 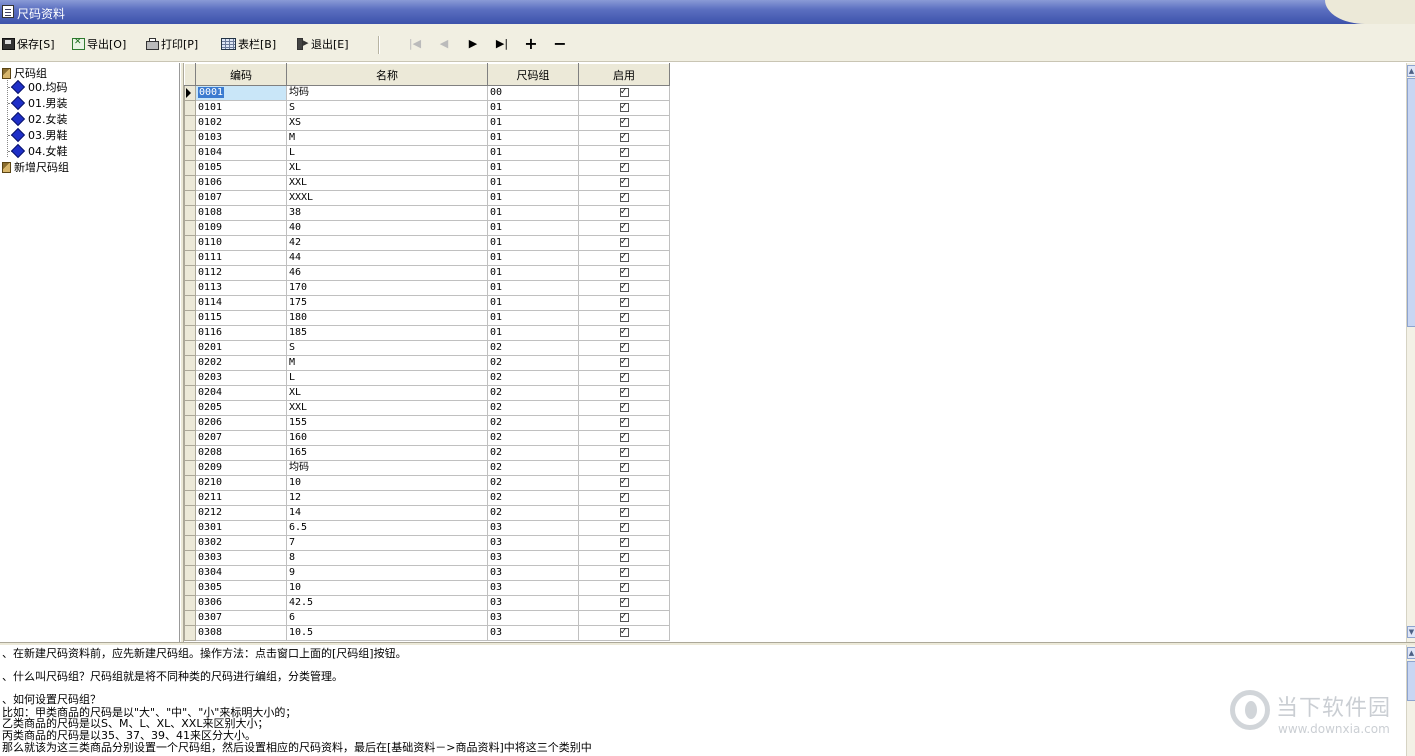 I want to click on tree-item-01: 01.男装, so click(x=39, y=103).